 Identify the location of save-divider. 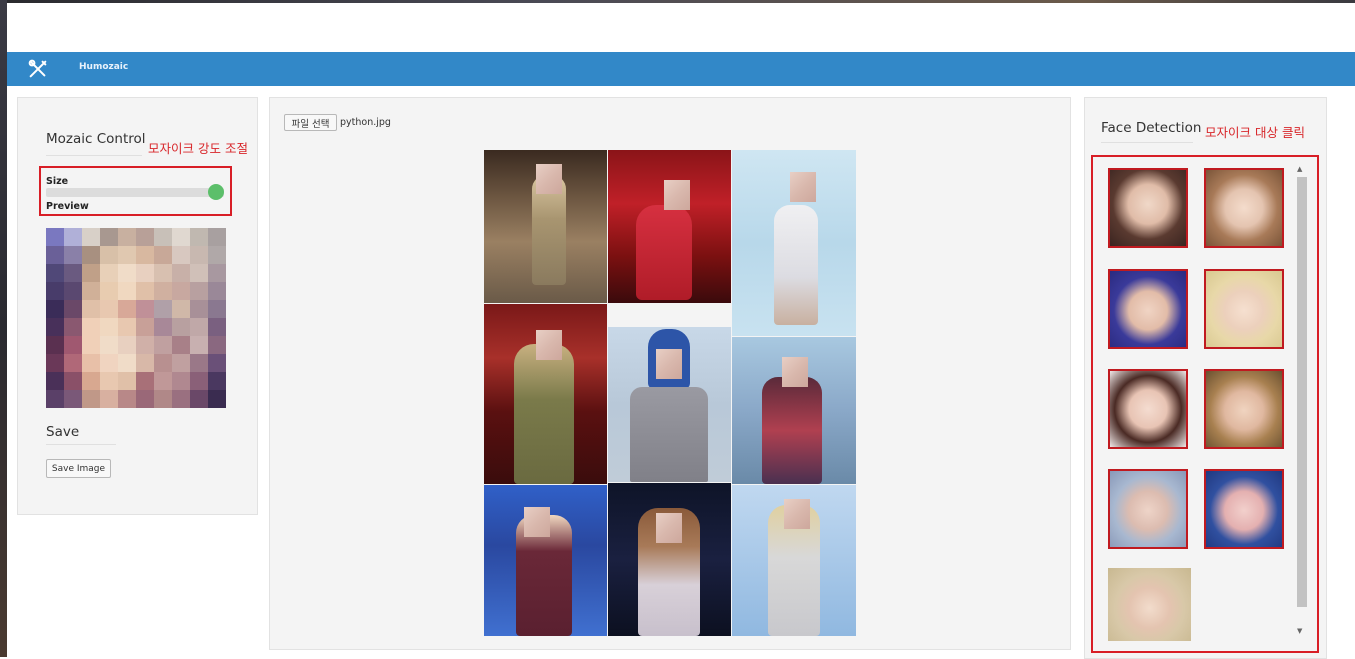
(81, 444).